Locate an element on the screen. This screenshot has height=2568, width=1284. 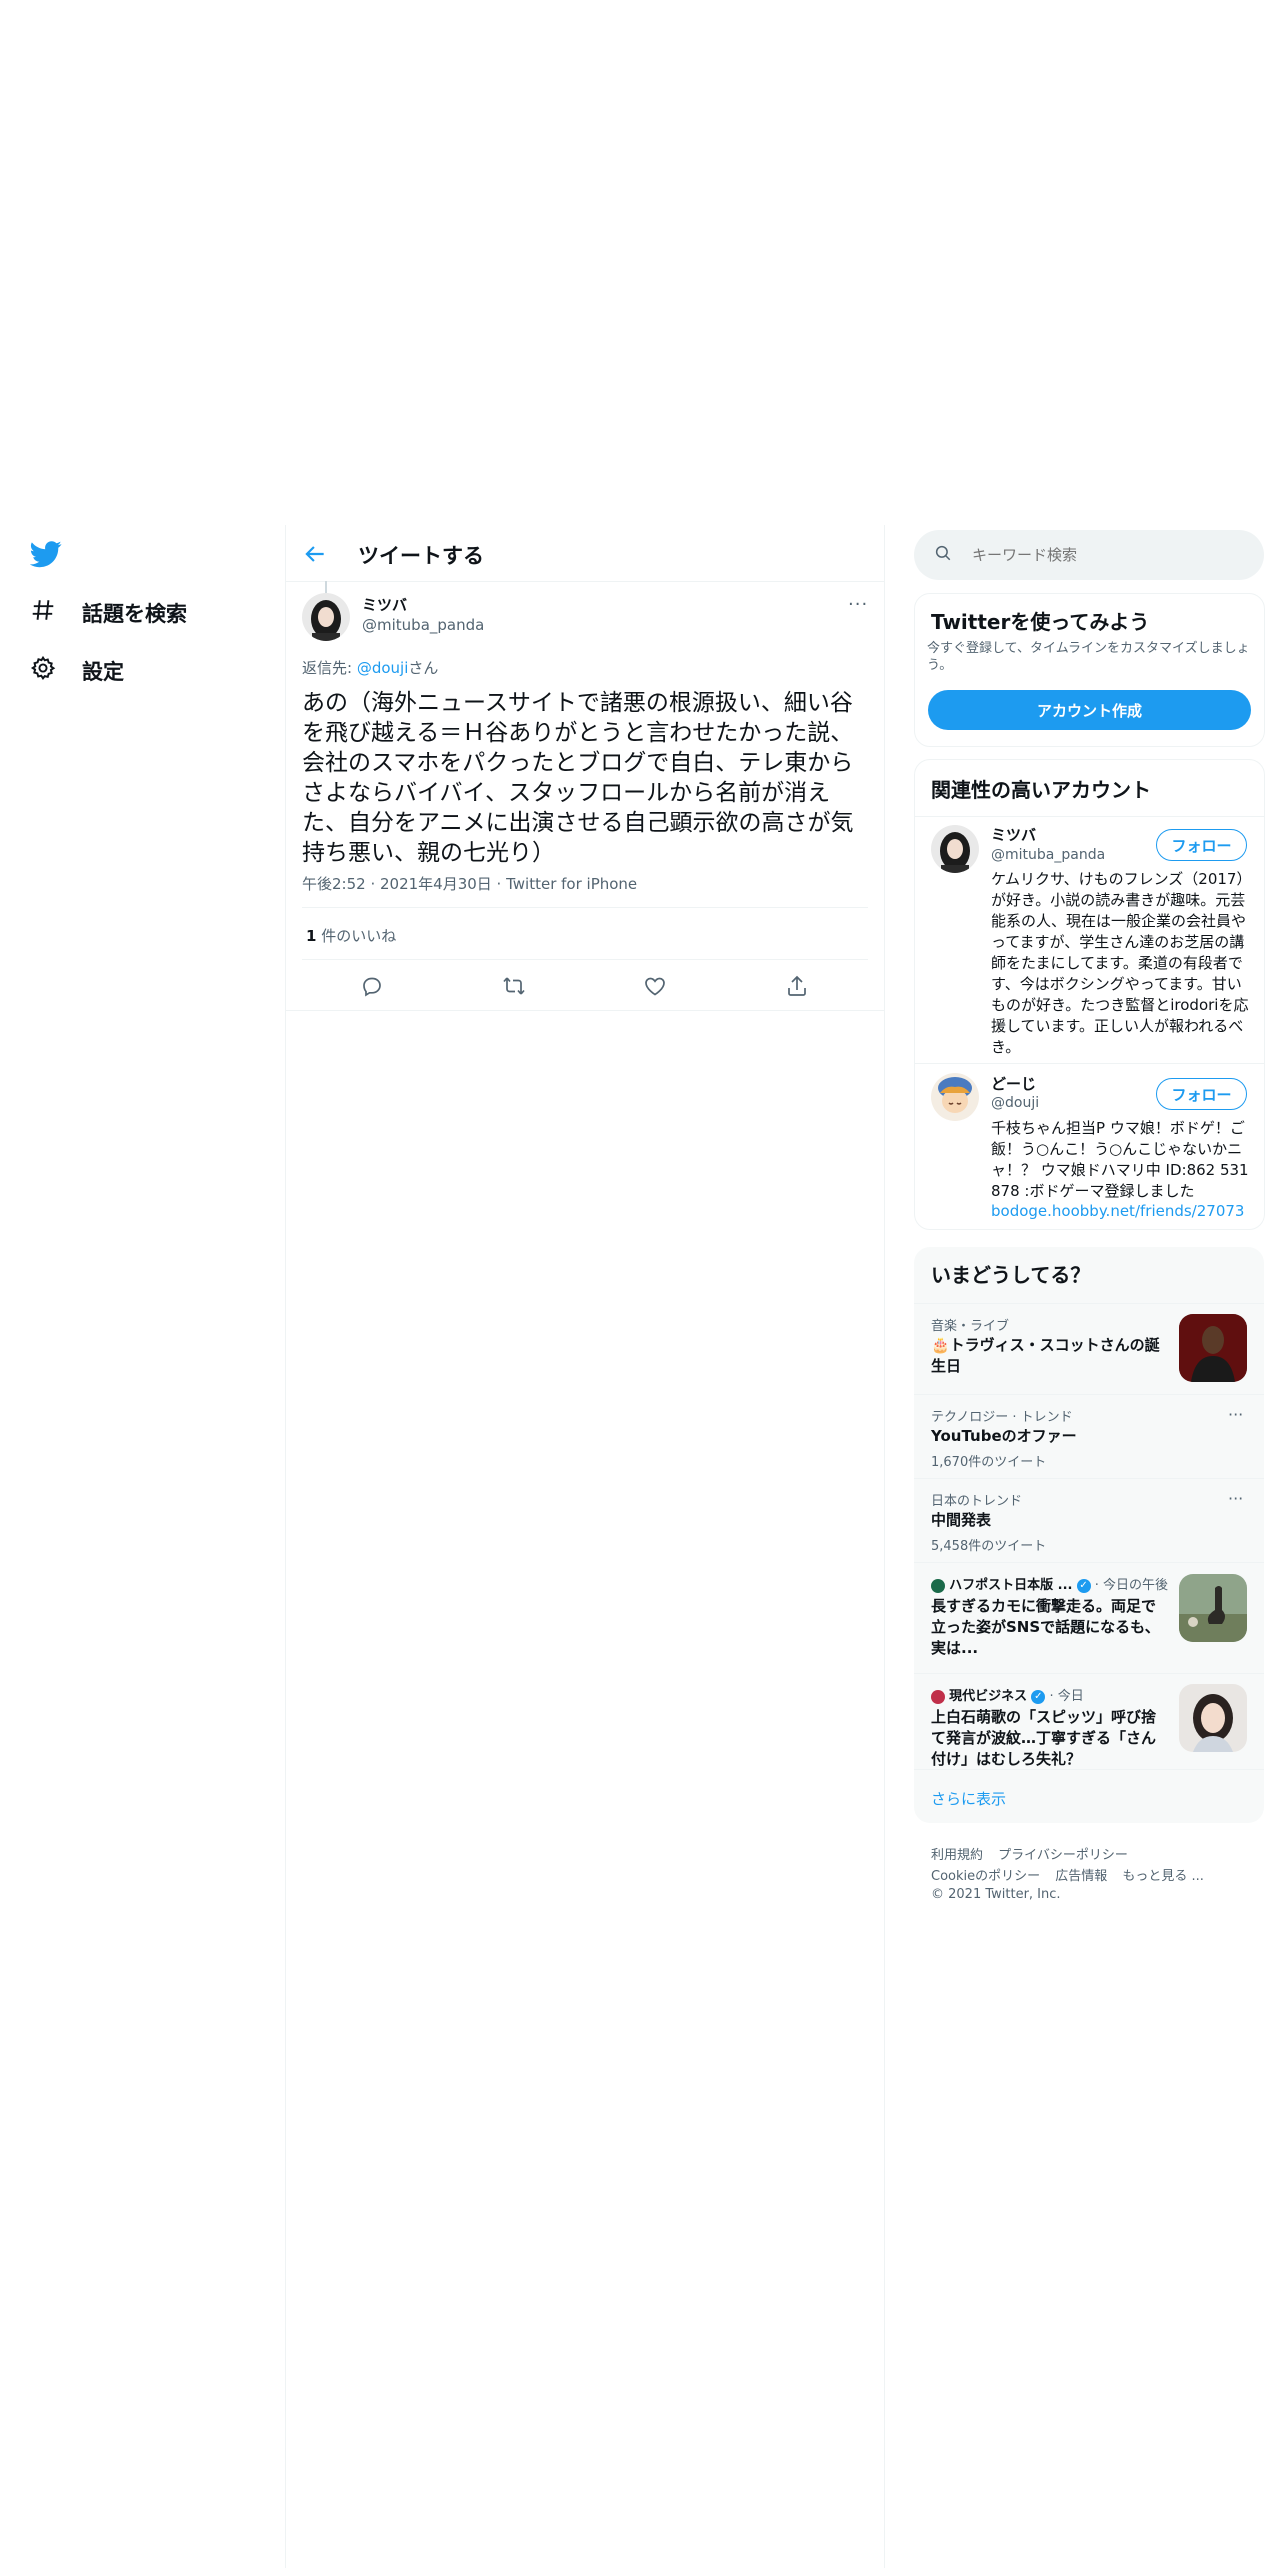
show-more-link: さらに表示 is located at coordinates (968, 1798).